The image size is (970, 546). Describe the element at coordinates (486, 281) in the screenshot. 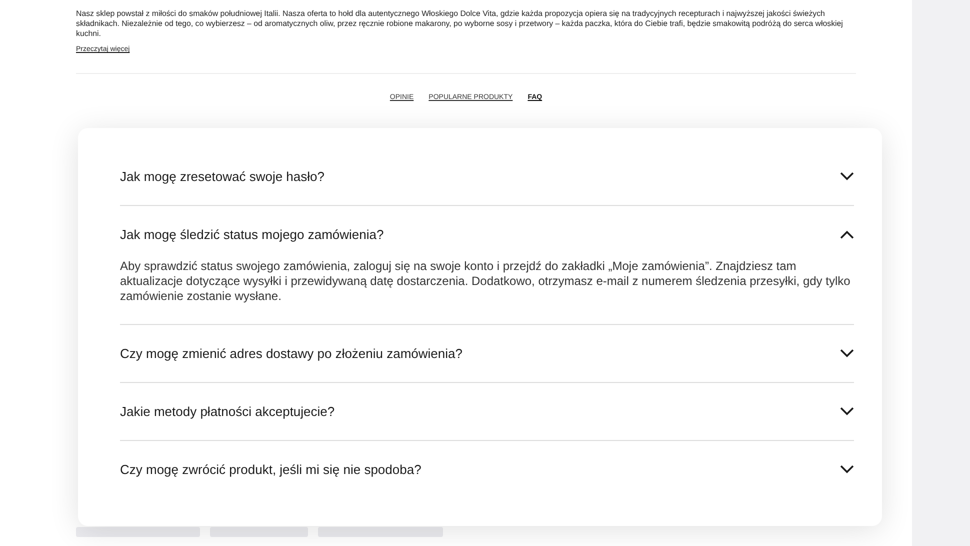

I see `faq-answer: Aby sprawdzić status swojego zamówienia, zaloguj się na swoje konto i przejdź do zakładki „Moje zamówienia”. Znajdziesz tam aktualizacje dotyczące wysyłki i przewidywaną datę dostarczenia. Dodatkowo, otrzymasz e-mail z numerem śledzenia przesyłki, gdy tylko zamówienie zostanie wysłane.` at that location.